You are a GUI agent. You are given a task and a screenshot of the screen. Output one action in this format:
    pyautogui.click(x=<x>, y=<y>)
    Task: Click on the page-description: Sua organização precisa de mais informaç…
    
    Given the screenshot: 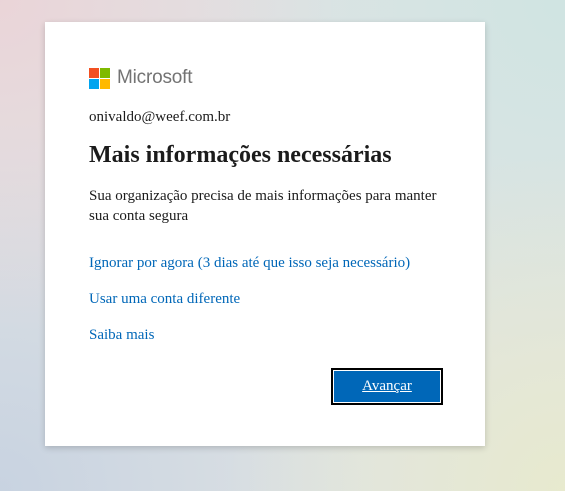 What is the action you would take?
    pyautogui.click(x=263, y=206)
    